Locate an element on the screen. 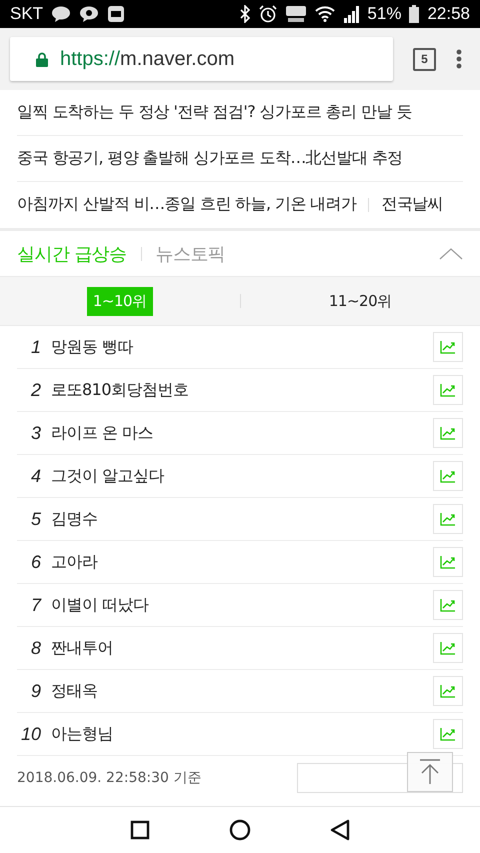  keyword-link: 정태옥 is located at coordinates (74, 691).